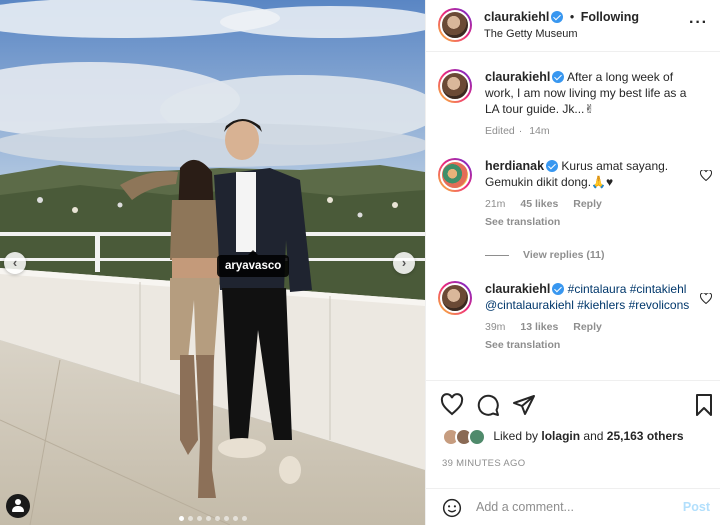 Image resolution: width=720 pixels, height=525 pixels. Describe the element at coordinates (500, 131) in the screenshot. I see `edited-label: Edited` at that location.